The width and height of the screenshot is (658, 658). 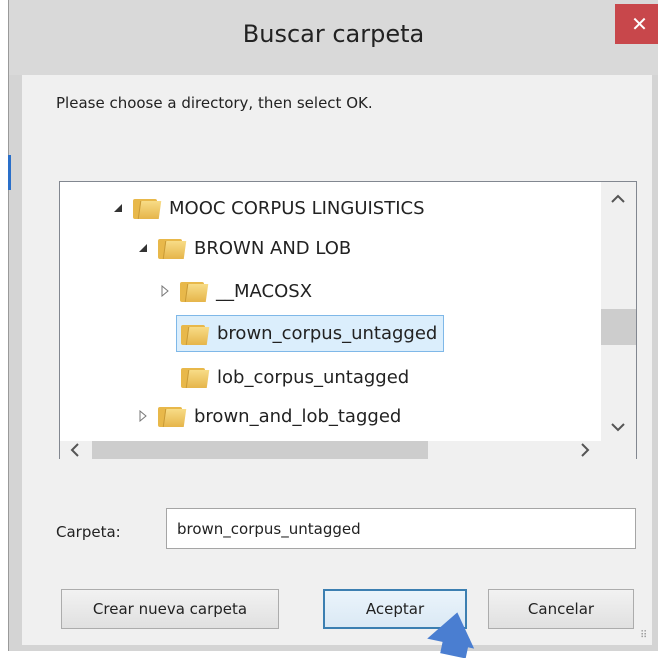 What do you see at coordinates (327, 333) in the screenshot?
I see `tree-item-label: brown_corpus_untagged` at bounding box center [327, 333].